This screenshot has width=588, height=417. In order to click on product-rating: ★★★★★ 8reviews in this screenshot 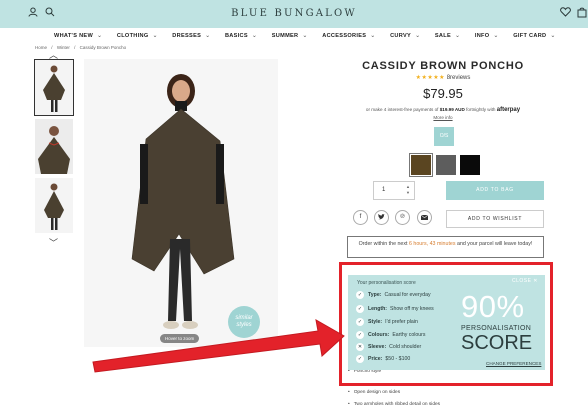, I will do `click(443, 77)`.